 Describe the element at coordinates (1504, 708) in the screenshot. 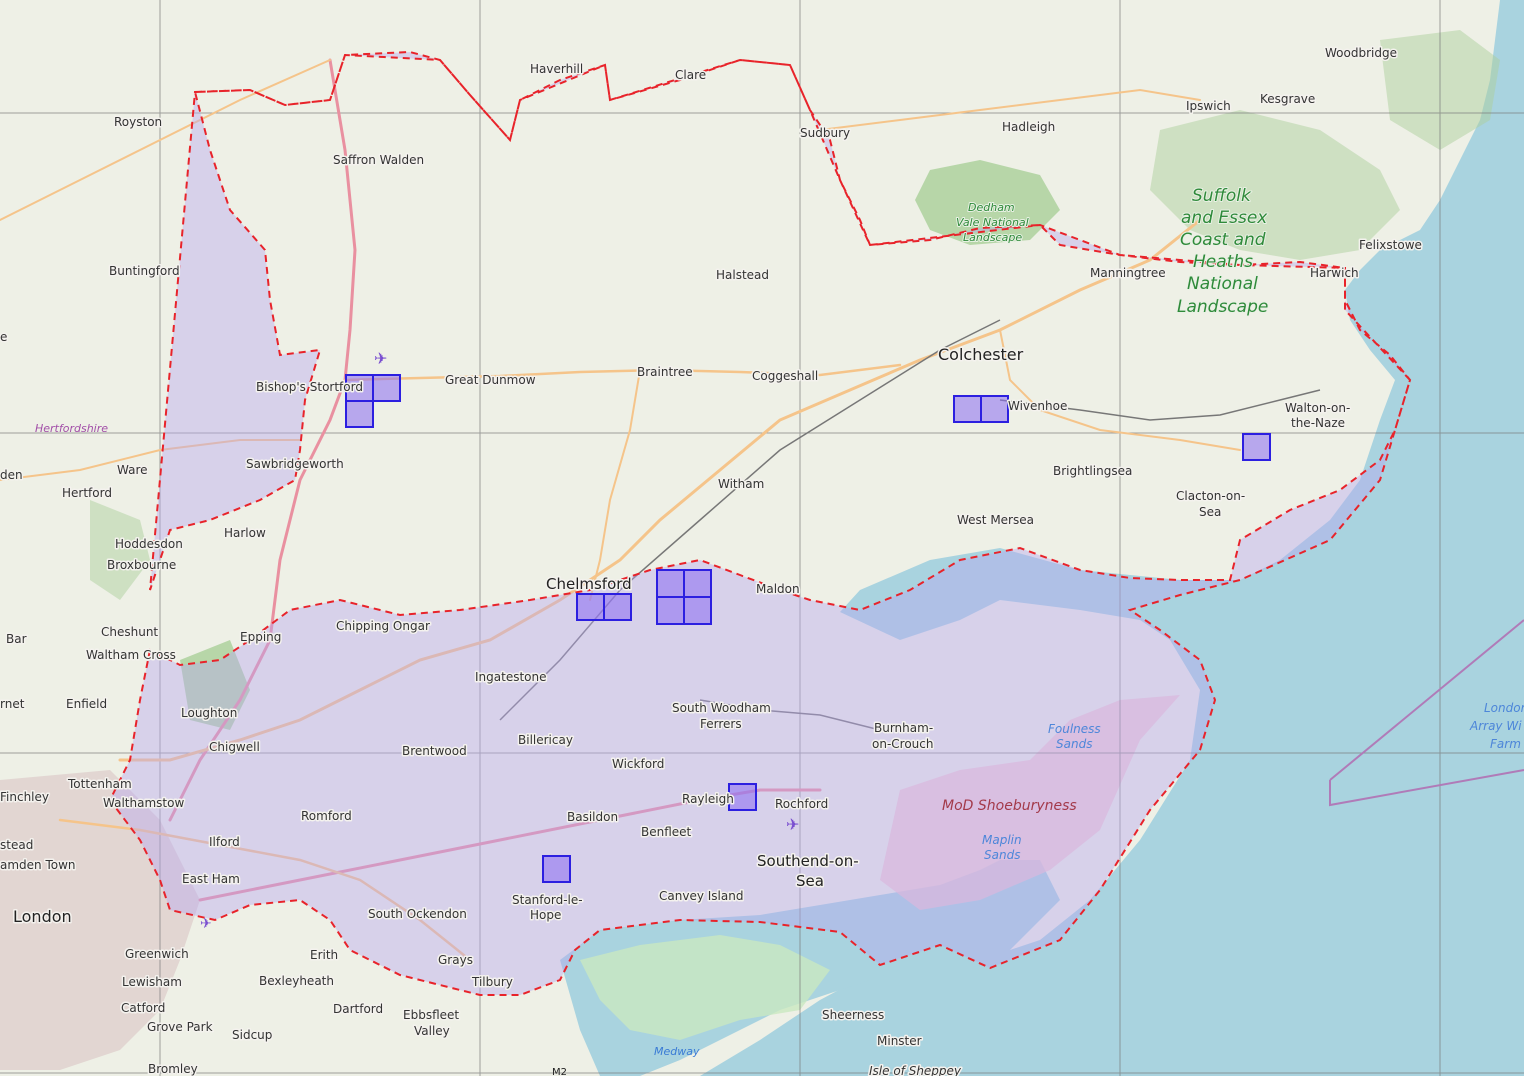

I see `wind-farm-label: London` at that location.